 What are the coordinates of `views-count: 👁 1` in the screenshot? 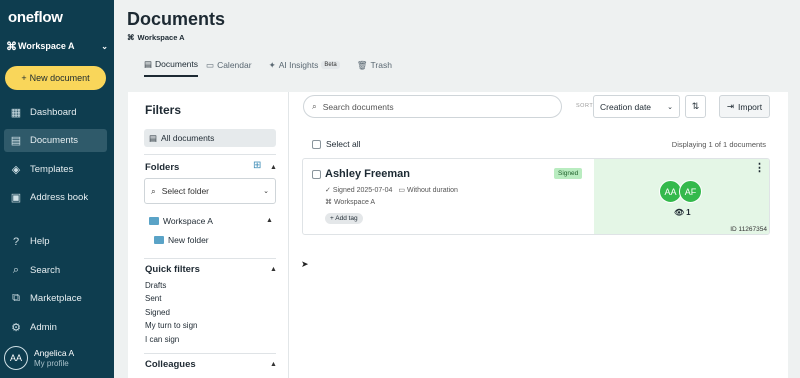 It's located at (682, 212).